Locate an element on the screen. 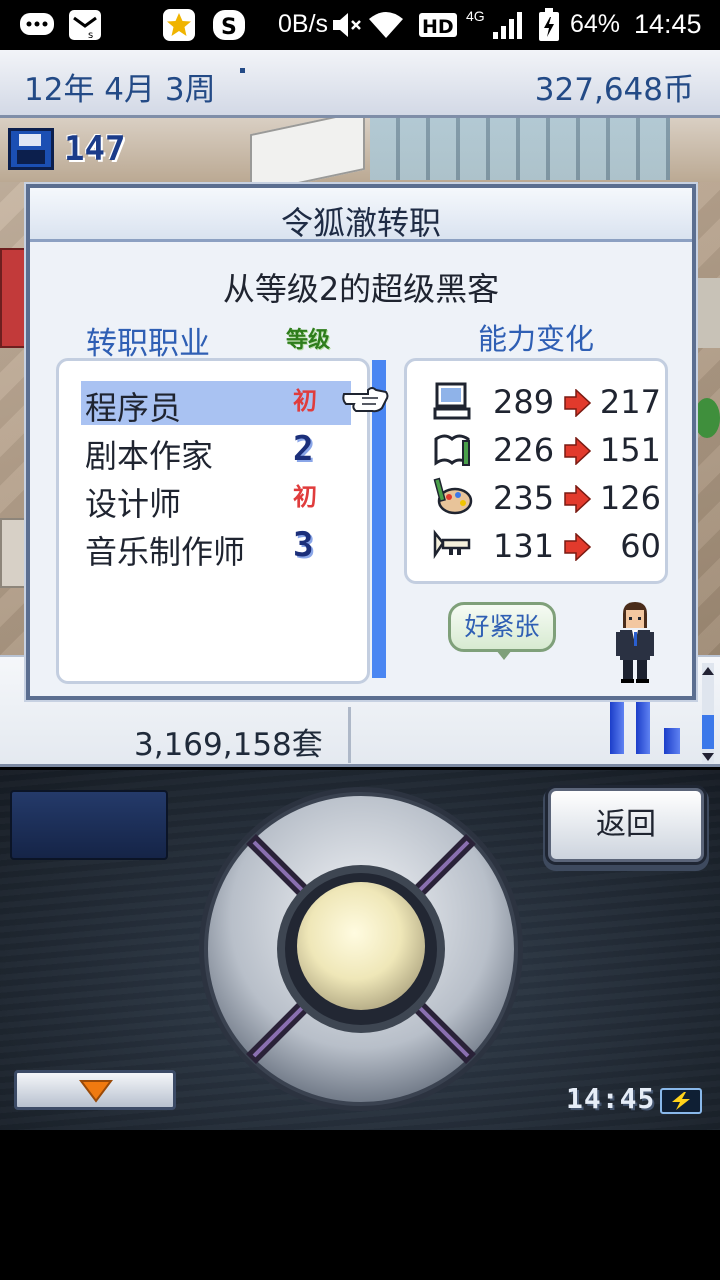 The width and height of the screenshot is (720, 1280). save-count: 147 is located at coordinates (95, 149).